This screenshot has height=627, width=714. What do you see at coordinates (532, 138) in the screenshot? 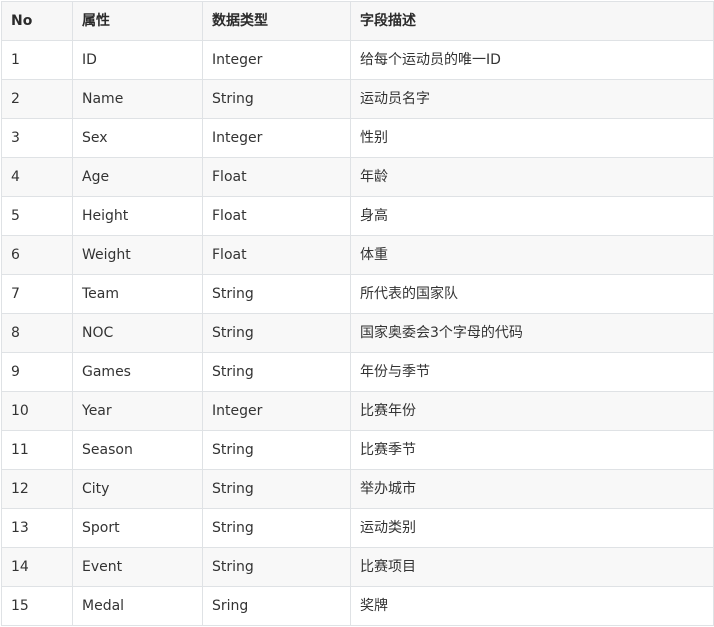
I see `cell-description: 性别` at bounding box center [532, 138].